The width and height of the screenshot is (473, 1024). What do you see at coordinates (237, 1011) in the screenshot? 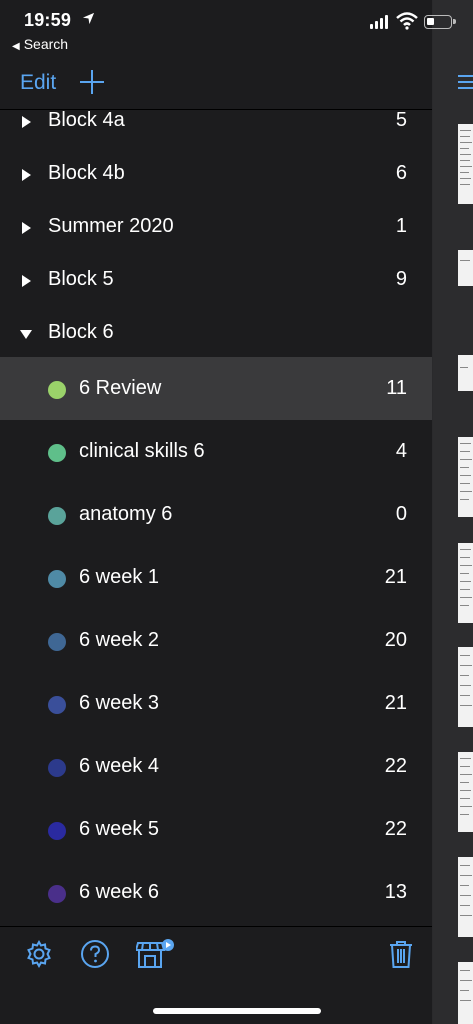
I see `home-indicator` at bounding box center [237, 1011].